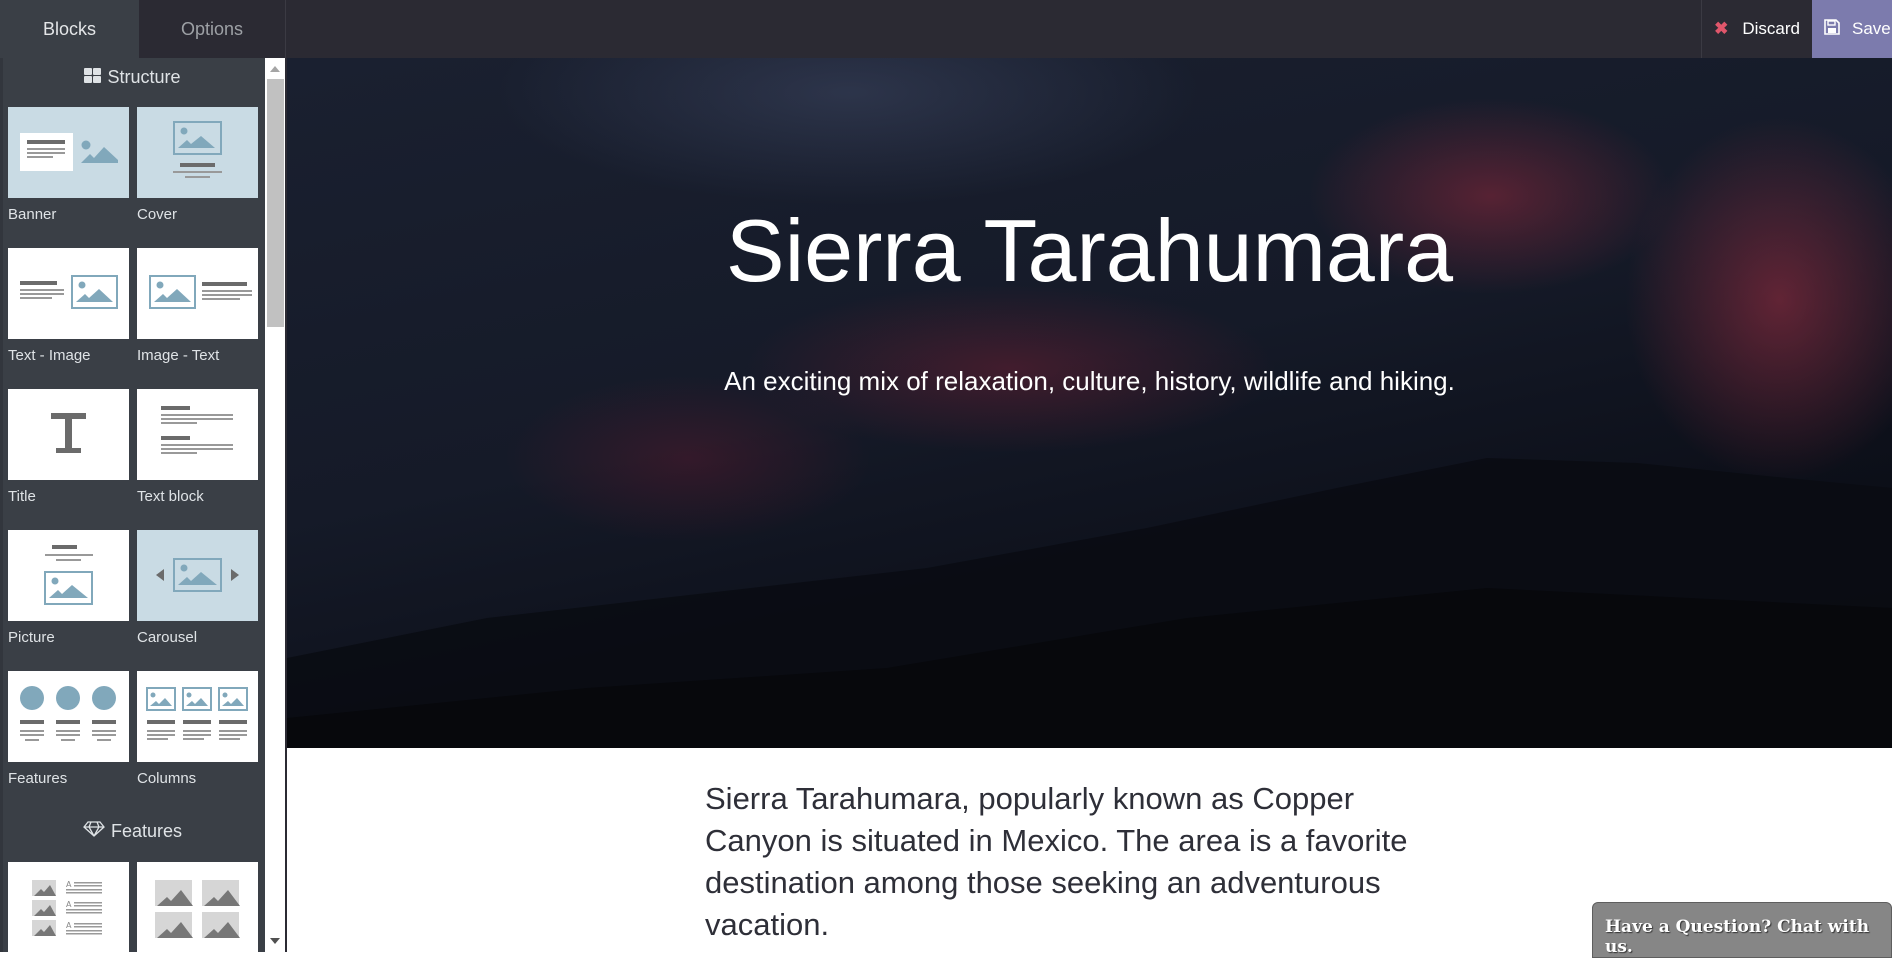  What do you see at coordinates (1771, 28) in the screenshot?
I see `discard-label: Discard` at bounding box center [1771, 28].